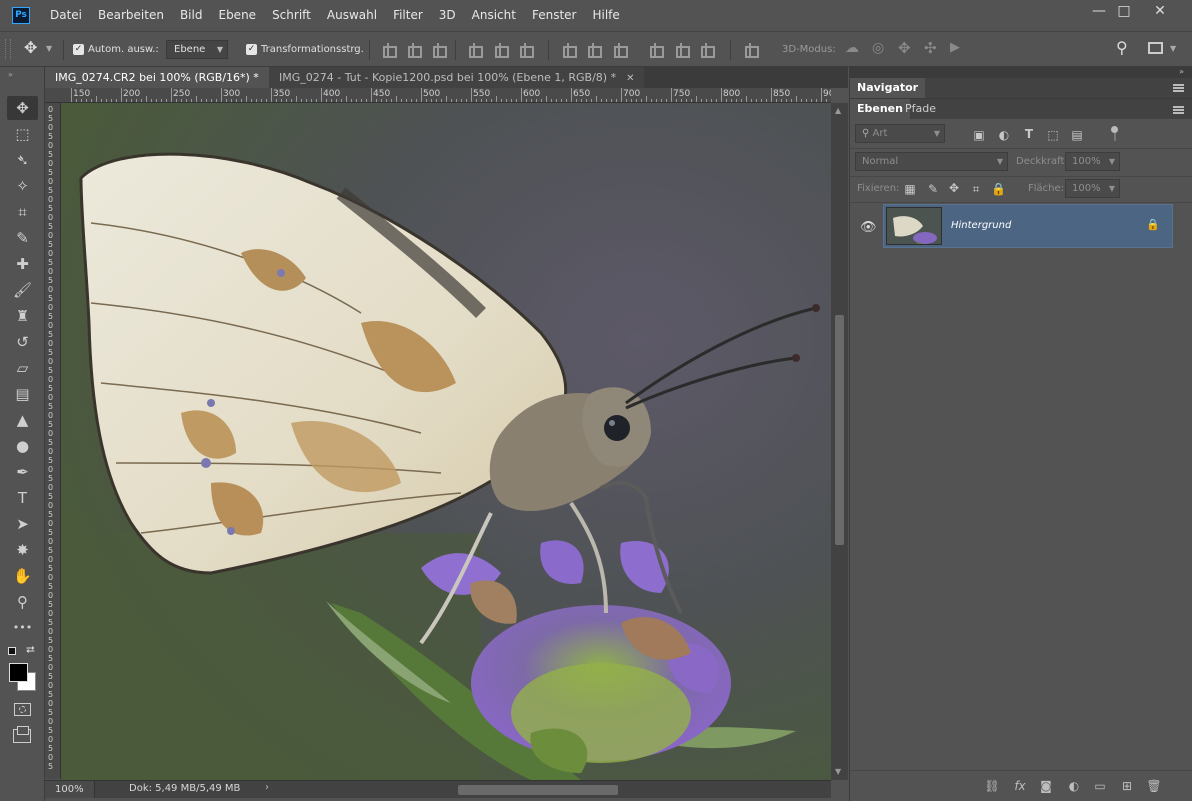  What do you see at coordinates (1100, 786) in the screenshot?
I see `new-group-folder-icon: ▭` at bounding box center [1100, 786].